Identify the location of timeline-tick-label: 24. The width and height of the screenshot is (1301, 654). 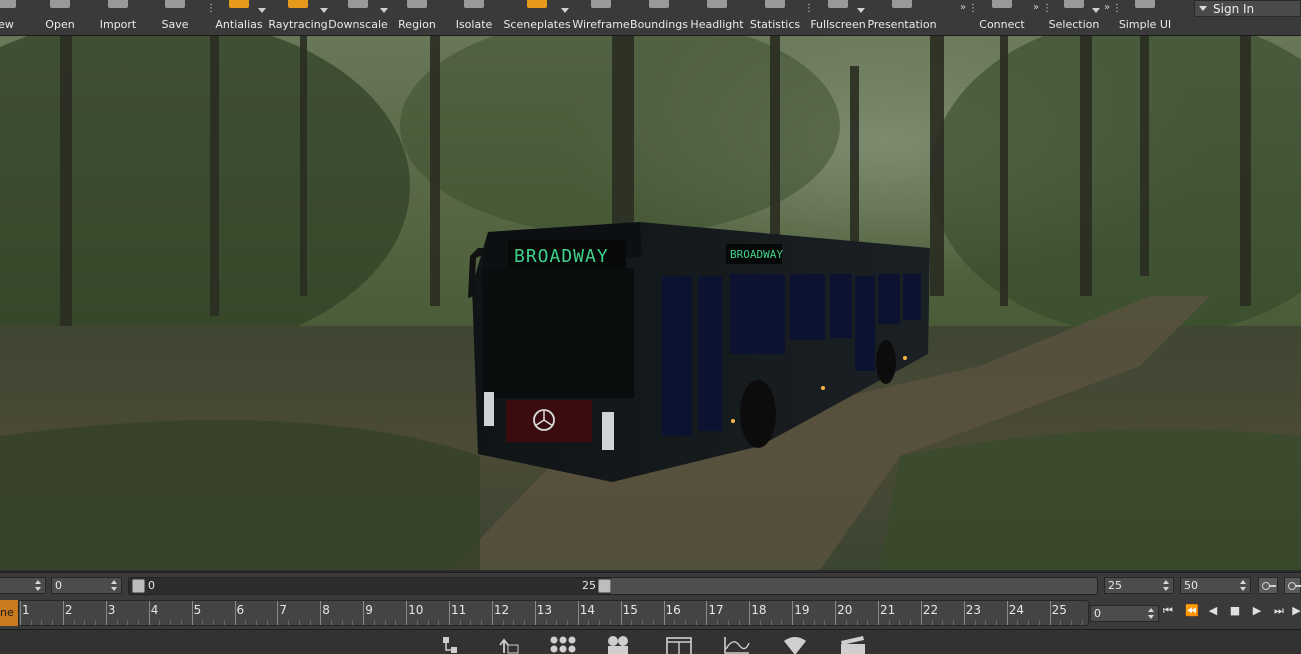
(1016, 610).